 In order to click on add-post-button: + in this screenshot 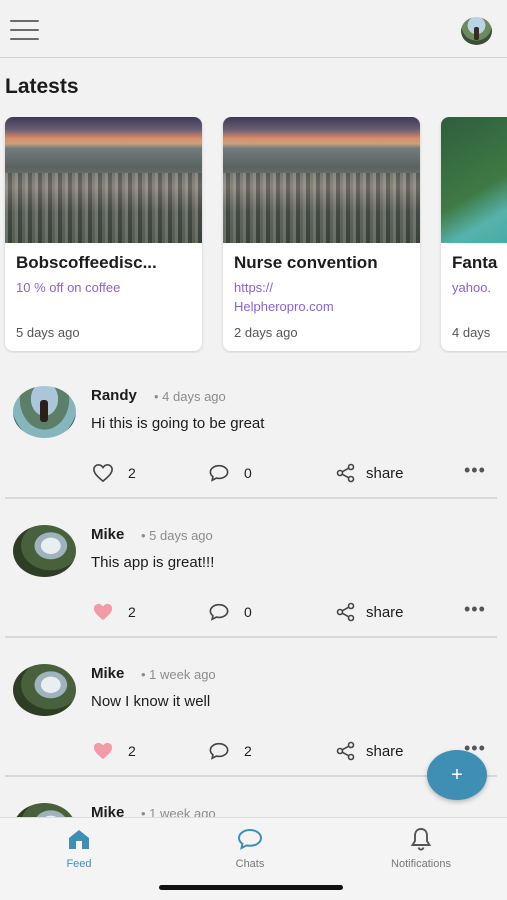, I will do `click(457, 775)`.